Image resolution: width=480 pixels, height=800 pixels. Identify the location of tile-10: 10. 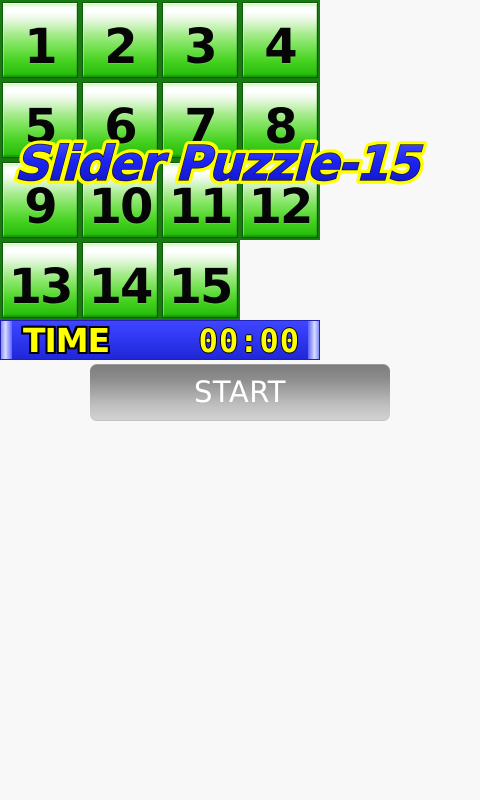
(120, 200).